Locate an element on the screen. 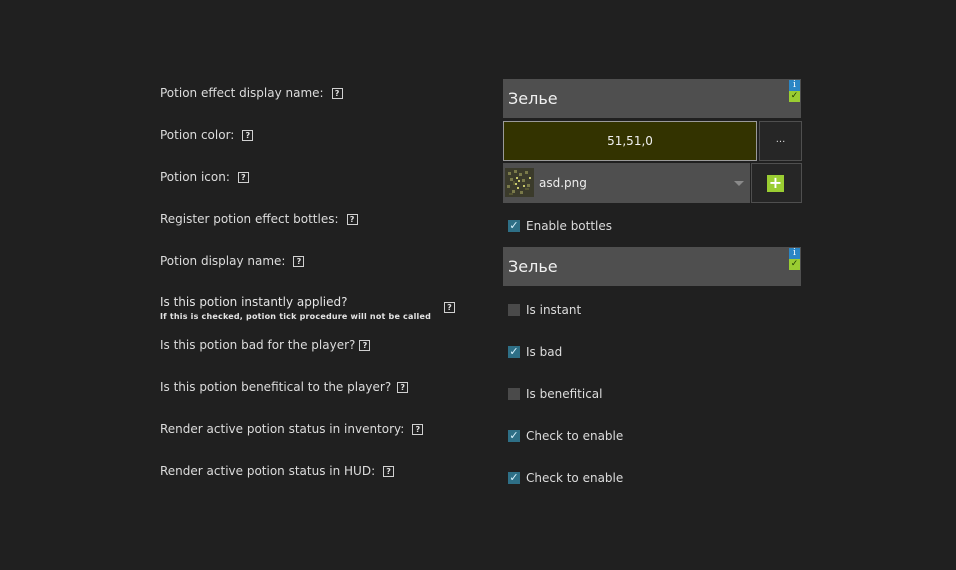 This screenshot has height=570, width=956. enable-bottles-checkbox: ✓ Enable bottles is located at coordinates (560, 226).